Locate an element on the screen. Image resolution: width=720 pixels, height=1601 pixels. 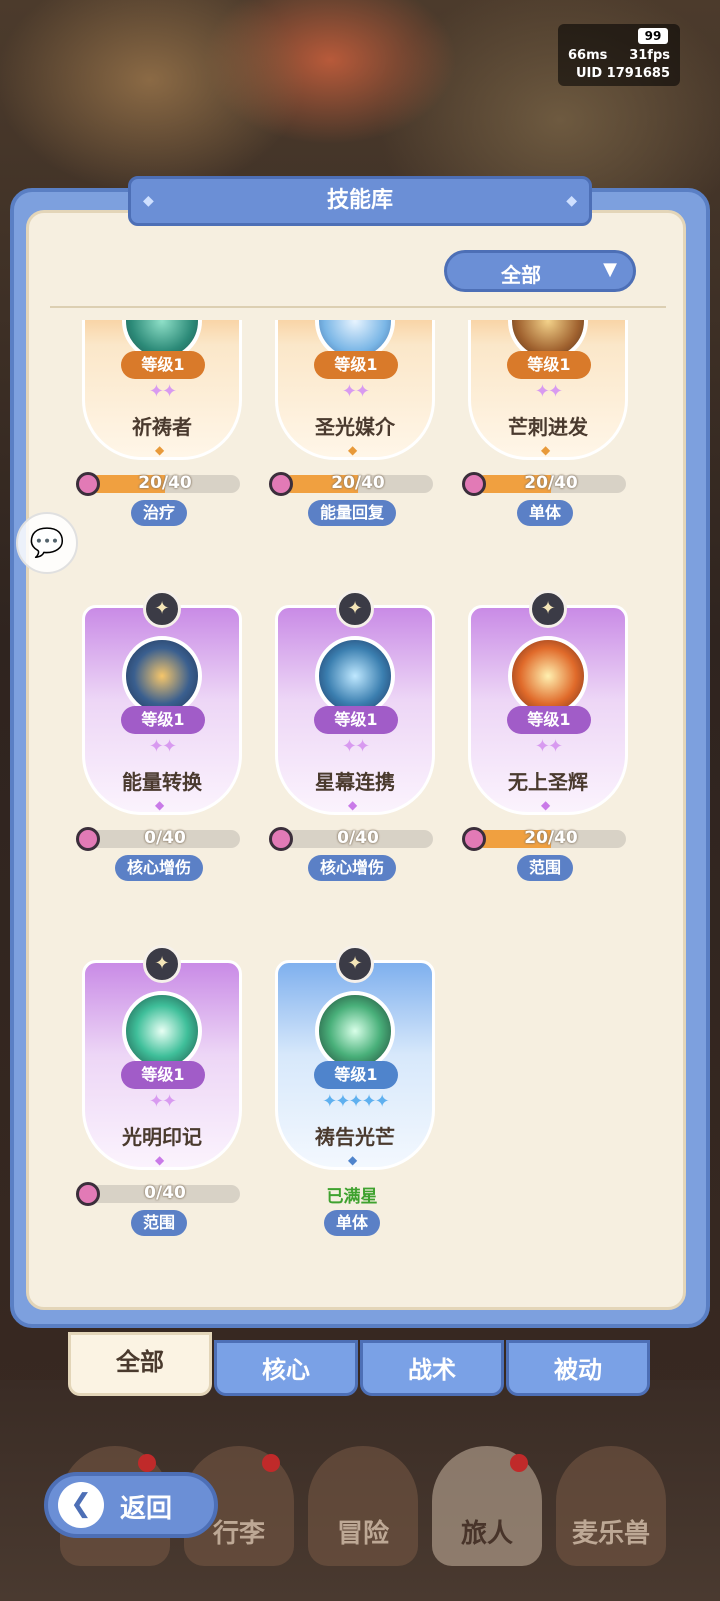
fps-text: 31fps is located at coordinates (649, 55).